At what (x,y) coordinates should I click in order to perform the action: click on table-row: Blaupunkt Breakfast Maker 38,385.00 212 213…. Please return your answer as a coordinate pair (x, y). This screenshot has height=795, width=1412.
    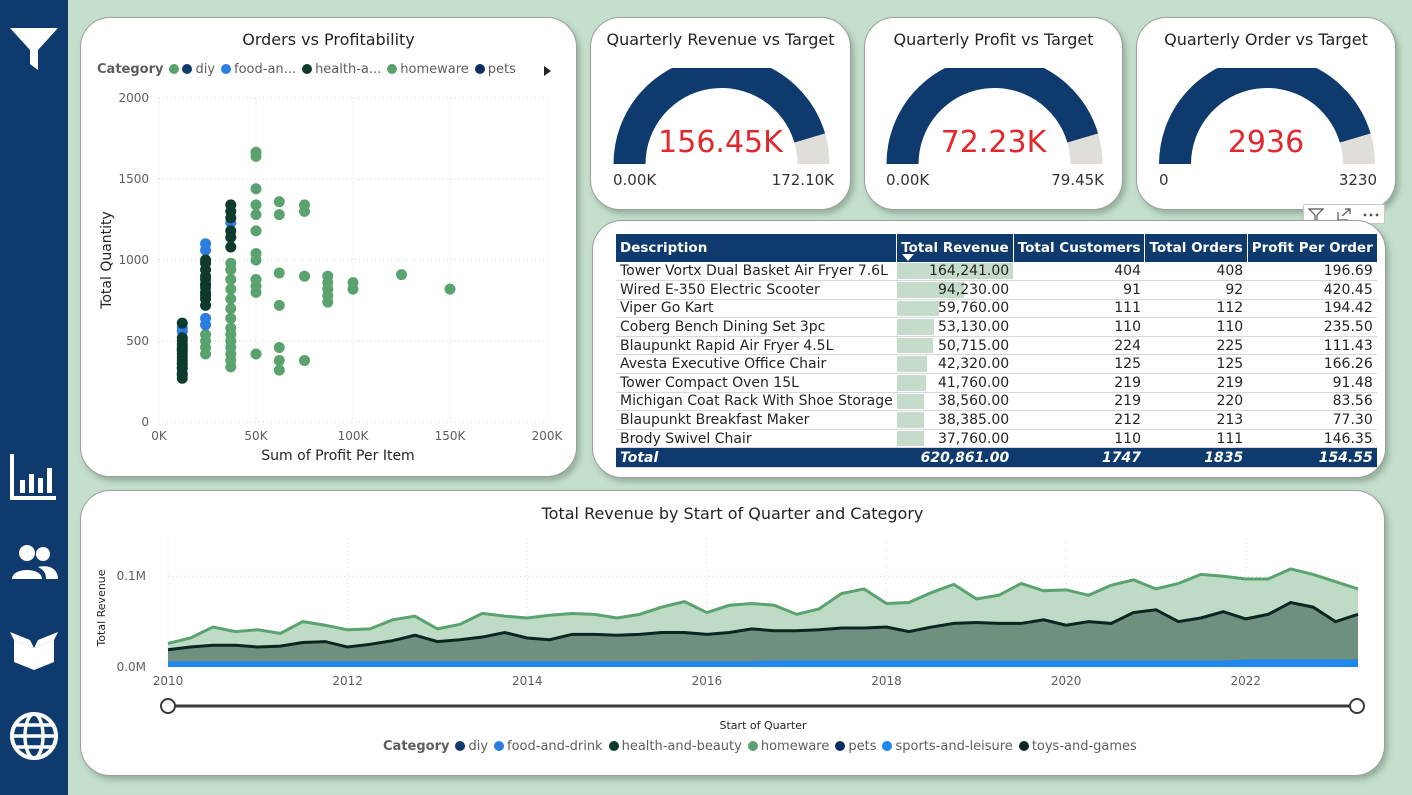
    Looking at the image, I should click on (996, 420).